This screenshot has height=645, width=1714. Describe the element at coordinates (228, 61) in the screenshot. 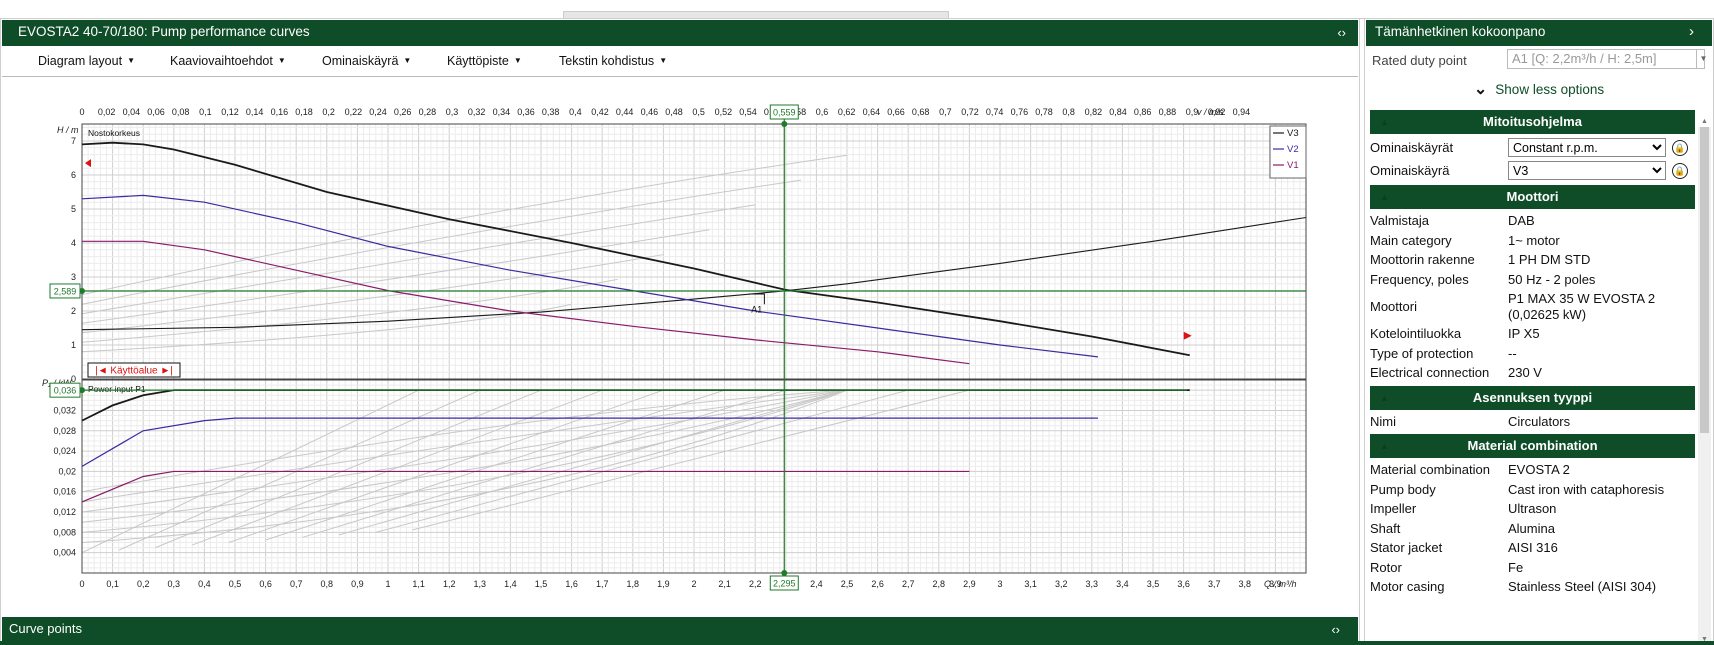

I see `menu-kaaviovaihtoehdot: Kaaviovaihtoehdot ▼` at that location.